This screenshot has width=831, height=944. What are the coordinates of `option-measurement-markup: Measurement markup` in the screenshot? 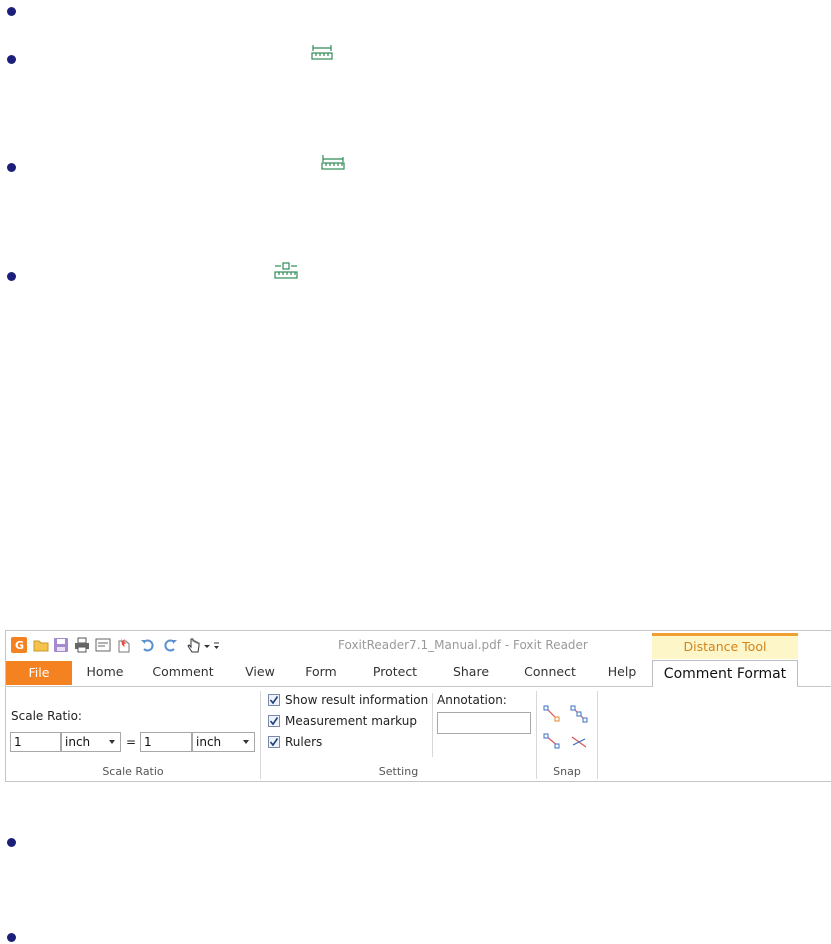 It's located at (342, 722).